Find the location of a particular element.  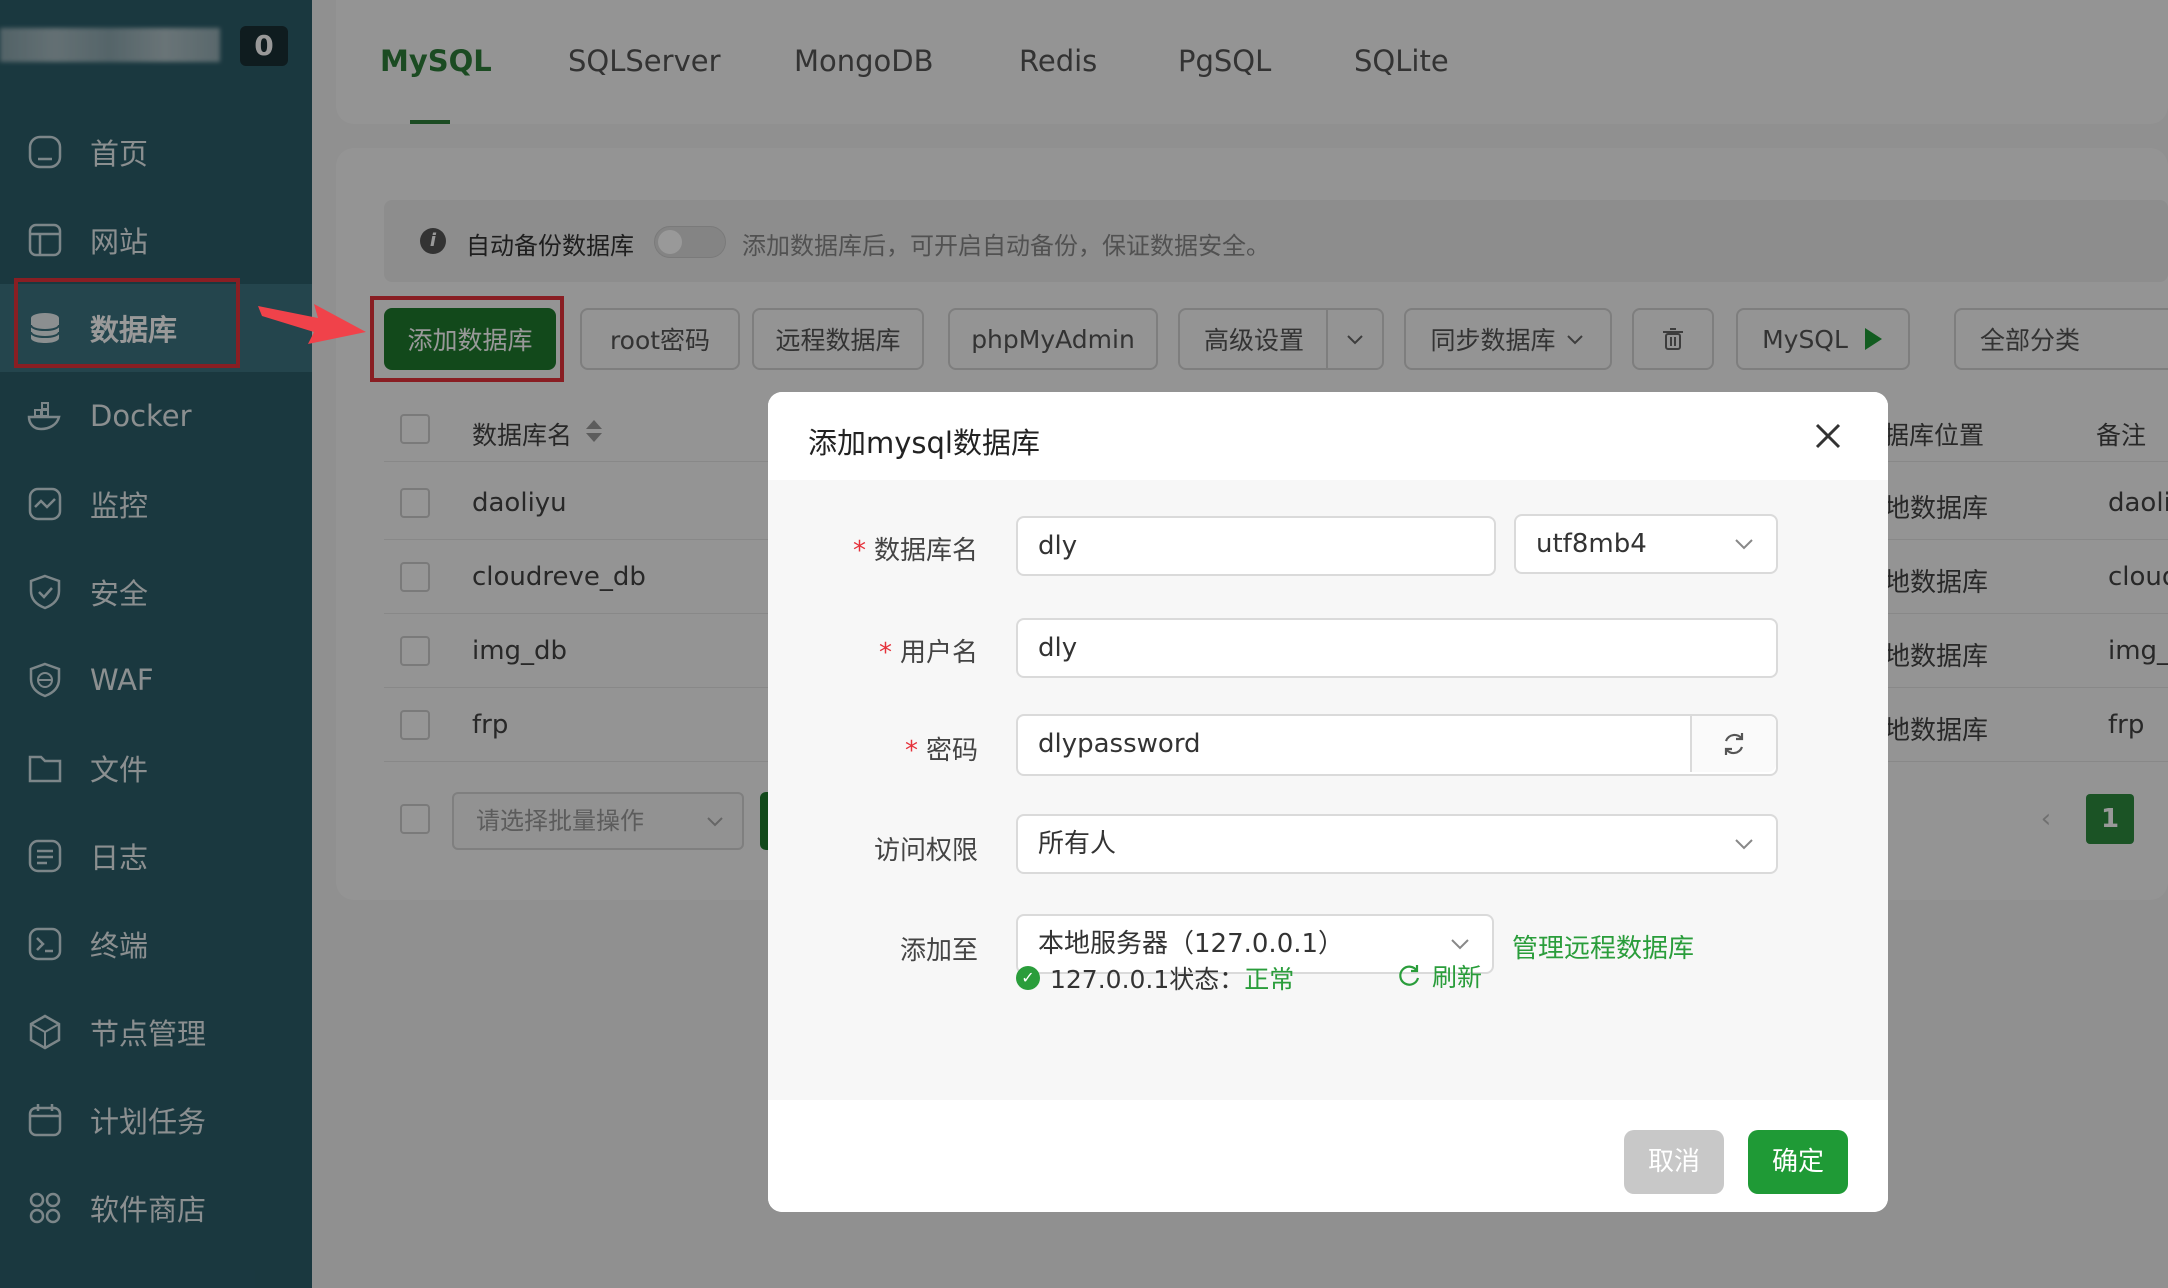

cancel-button: 取消 is located at coordinates (1674, 1162).